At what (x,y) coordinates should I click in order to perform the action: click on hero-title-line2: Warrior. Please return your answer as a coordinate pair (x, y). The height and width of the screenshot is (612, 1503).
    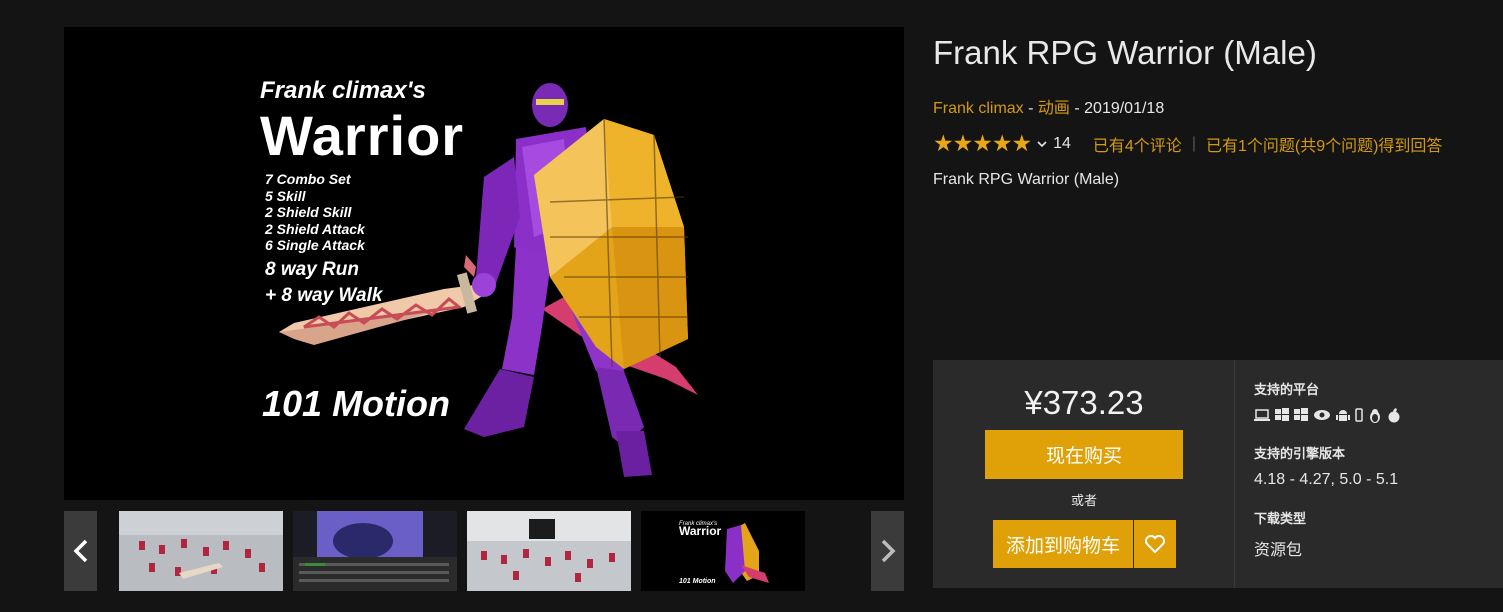
    Looking at the image, I should click on (362, 135).